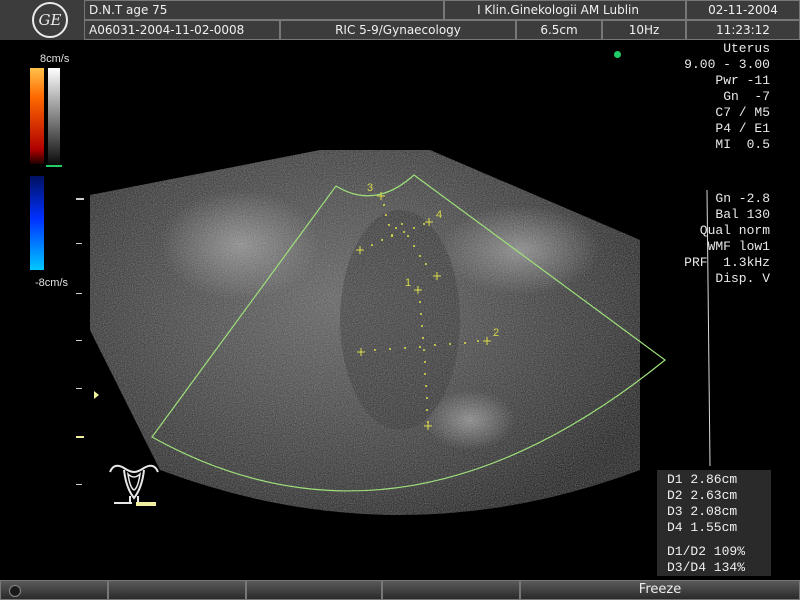 This screenshot has height=600, width=800. Describe the element at coordinates (15, 591) in the screenshot. I see `trackball-icon` at that location.